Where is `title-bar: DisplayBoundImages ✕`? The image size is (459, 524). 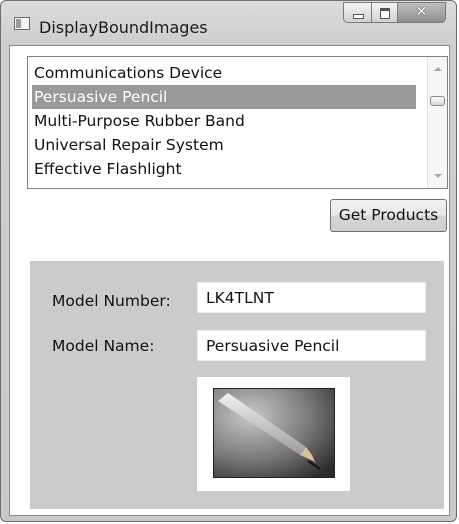
title-bar: DisplayBoundImages ✕ is located at coordinates (228, 23).